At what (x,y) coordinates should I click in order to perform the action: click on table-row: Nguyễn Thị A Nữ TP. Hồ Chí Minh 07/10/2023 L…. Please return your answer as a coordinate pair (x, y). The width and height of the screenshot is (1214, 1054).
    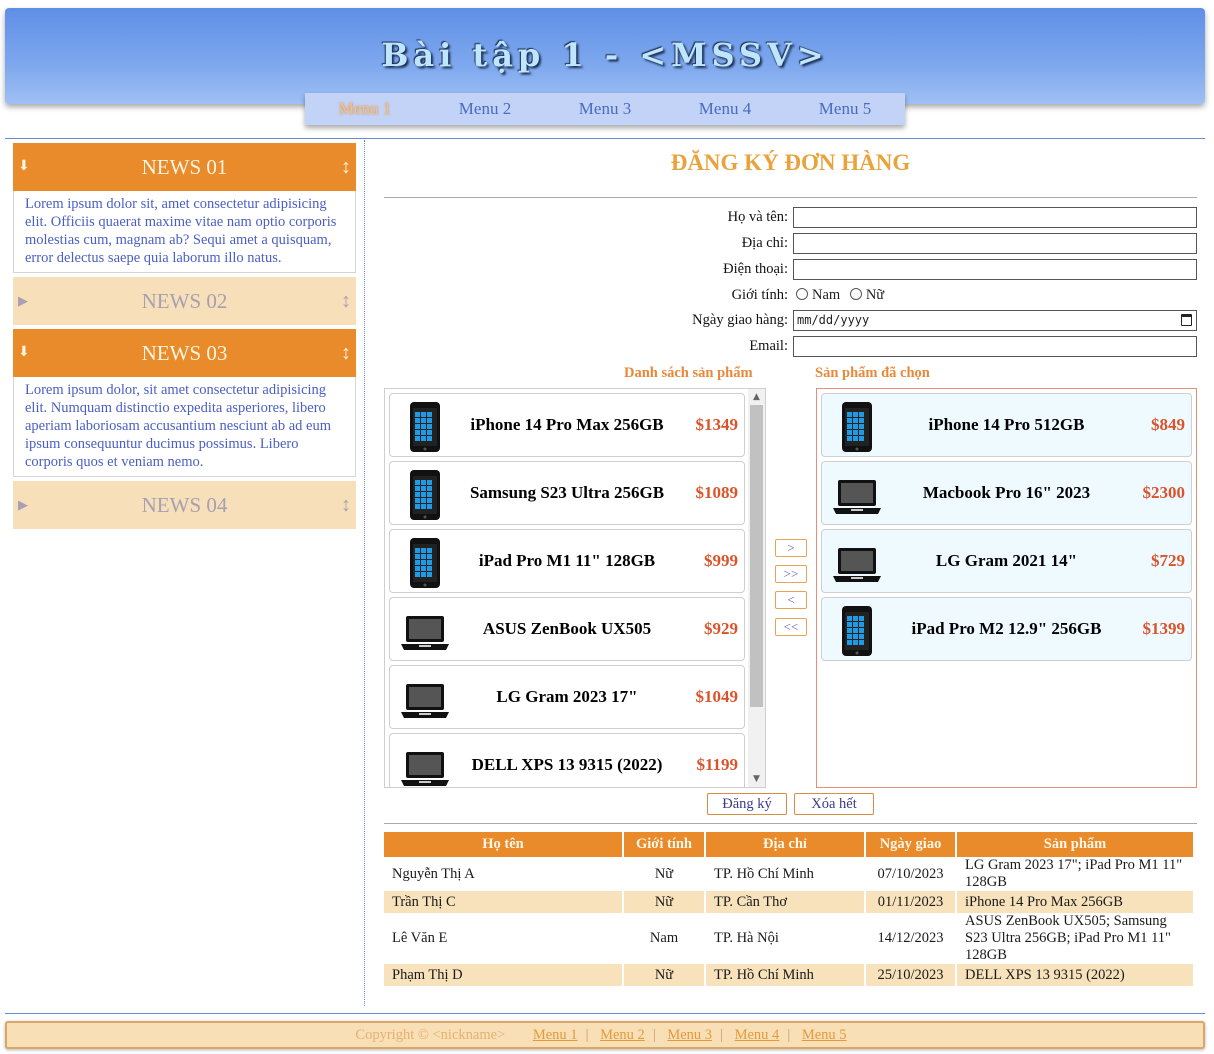
    Looking at the image, I should click on (788, 874).